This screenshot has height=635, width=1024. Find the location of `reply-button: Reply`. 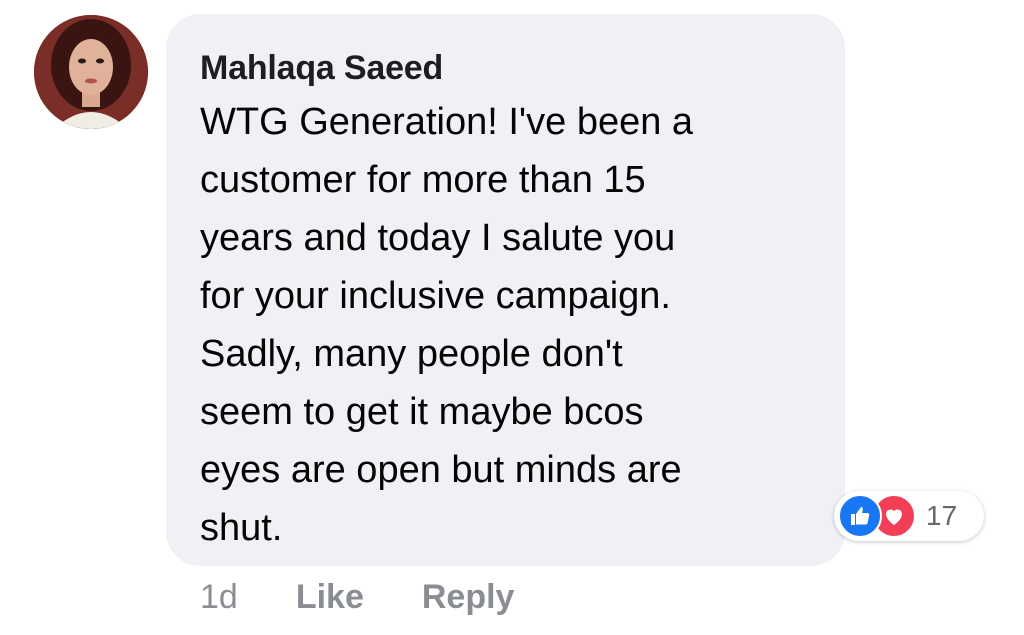

reply-button: Reply is located at coordinates (468, 597).